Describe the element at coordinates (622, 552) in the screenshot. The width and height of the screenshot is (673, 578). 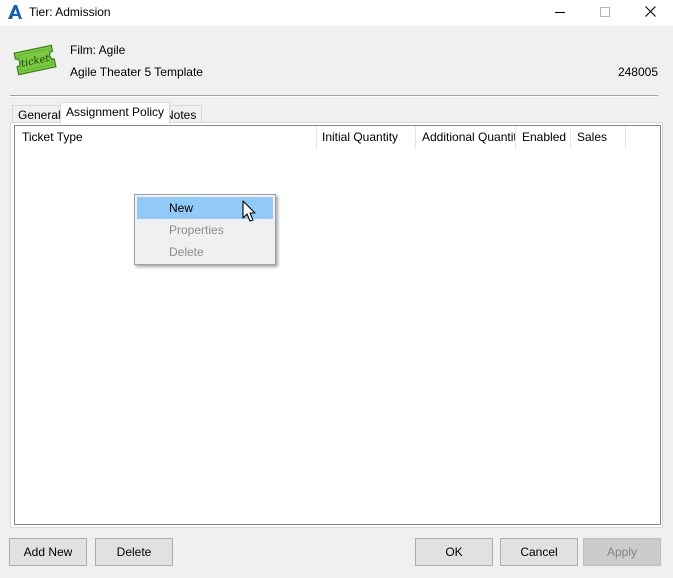
I see `apply-button: Apply` at that location.